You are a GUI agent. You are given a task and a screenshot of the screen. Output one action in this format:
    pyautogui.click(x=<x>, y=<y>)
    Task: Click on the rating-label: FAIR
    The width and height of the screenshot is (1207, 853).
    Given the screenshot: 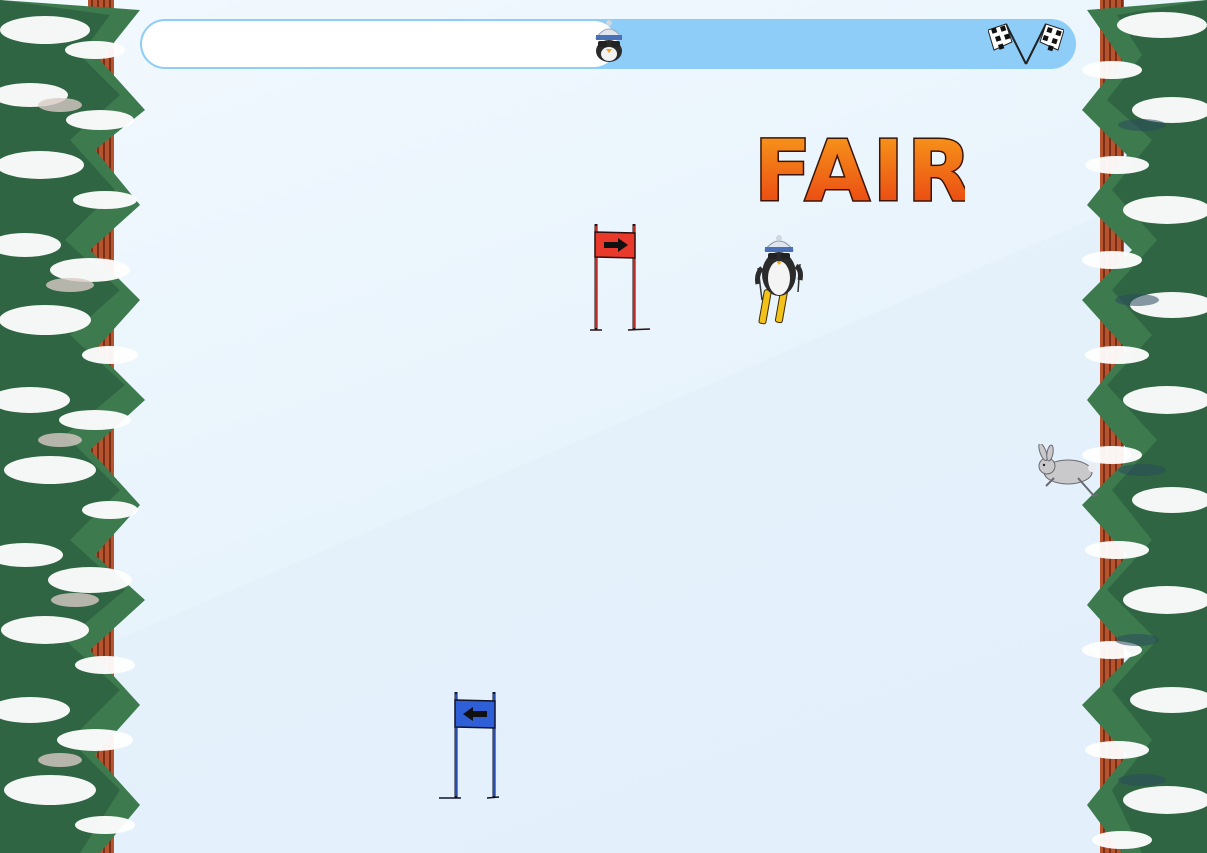 What is the action you would take?
    pyautogui.click(x=858, y=164)
    